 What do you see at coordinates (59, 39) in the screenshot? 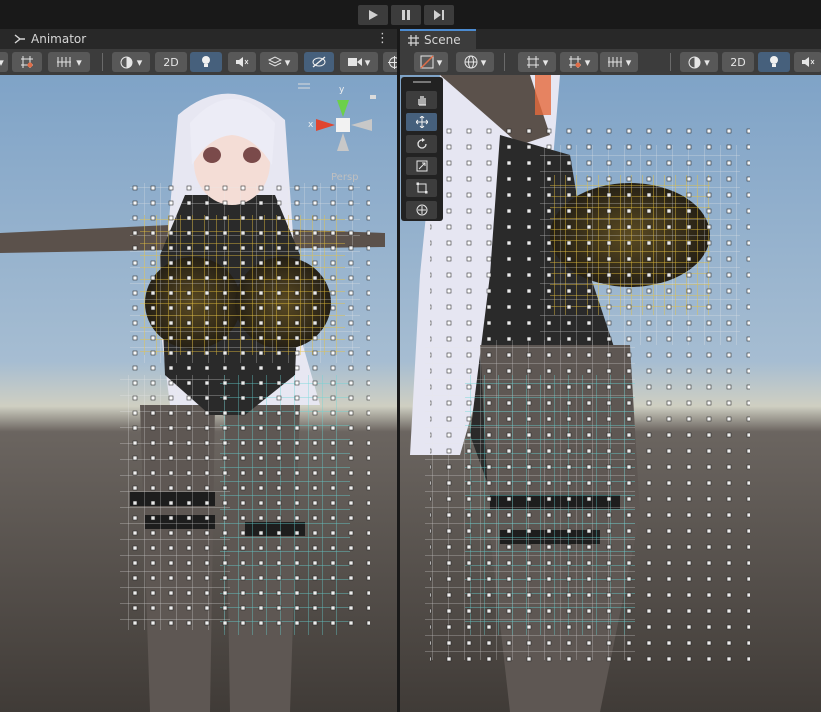
I see `tab-animator-label: Animator` at bounding box center [59, 39].